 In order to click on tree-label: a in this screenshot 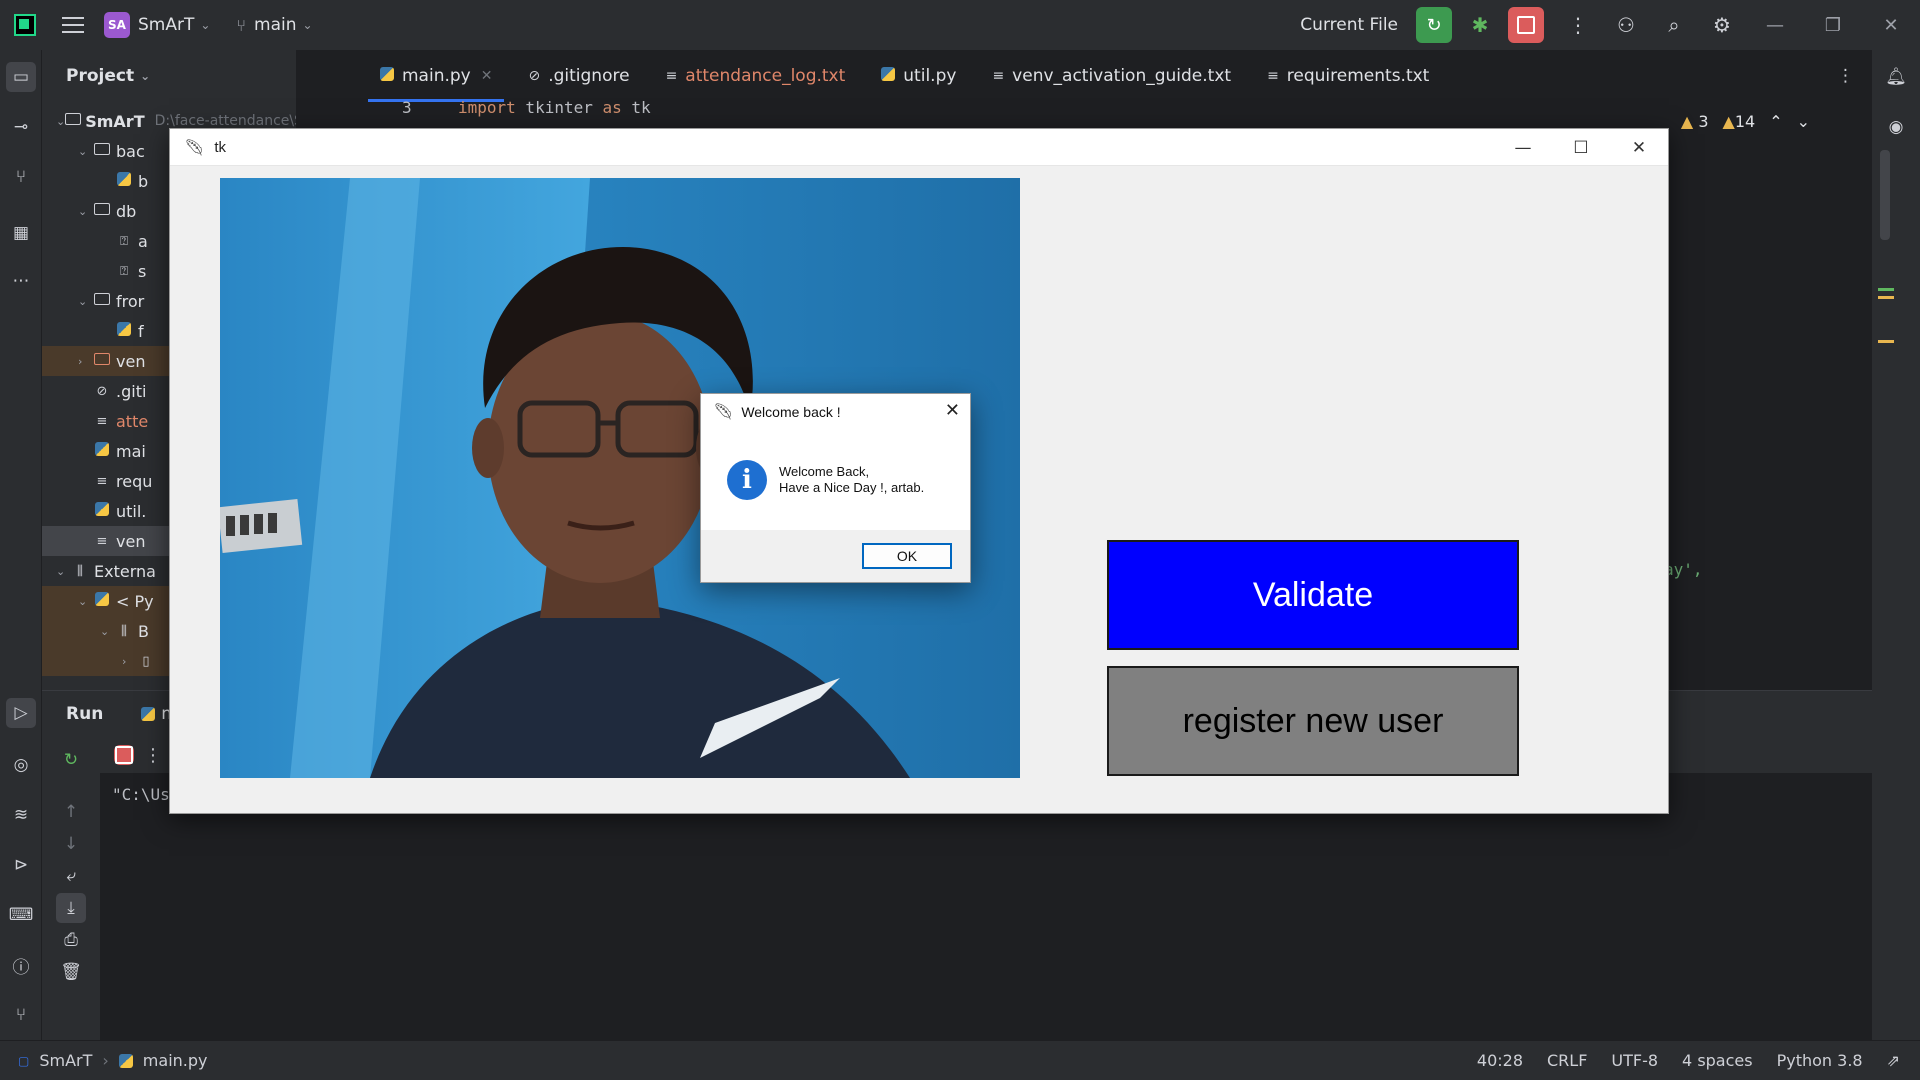, I will do `click(143, 241)`.